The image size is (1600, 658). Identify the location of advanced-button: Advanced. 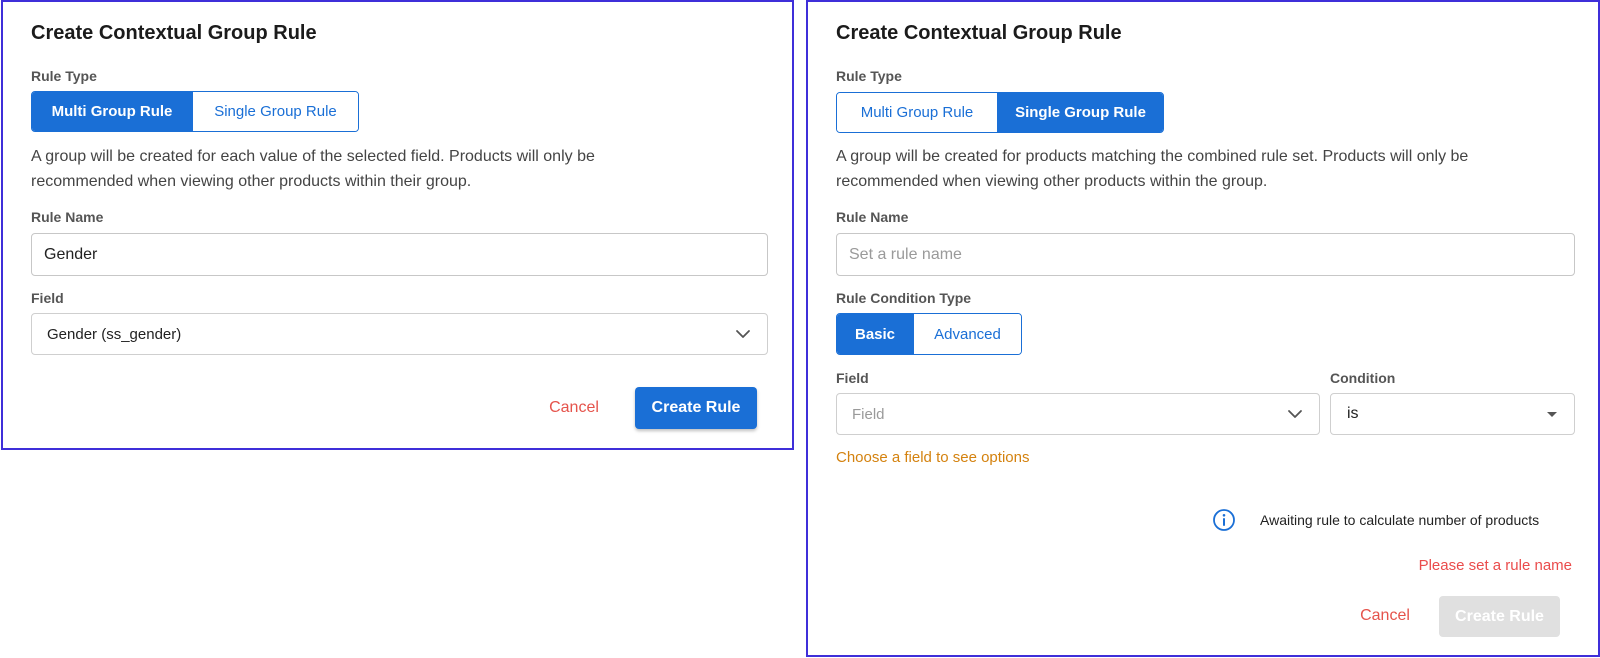
(967, 334).